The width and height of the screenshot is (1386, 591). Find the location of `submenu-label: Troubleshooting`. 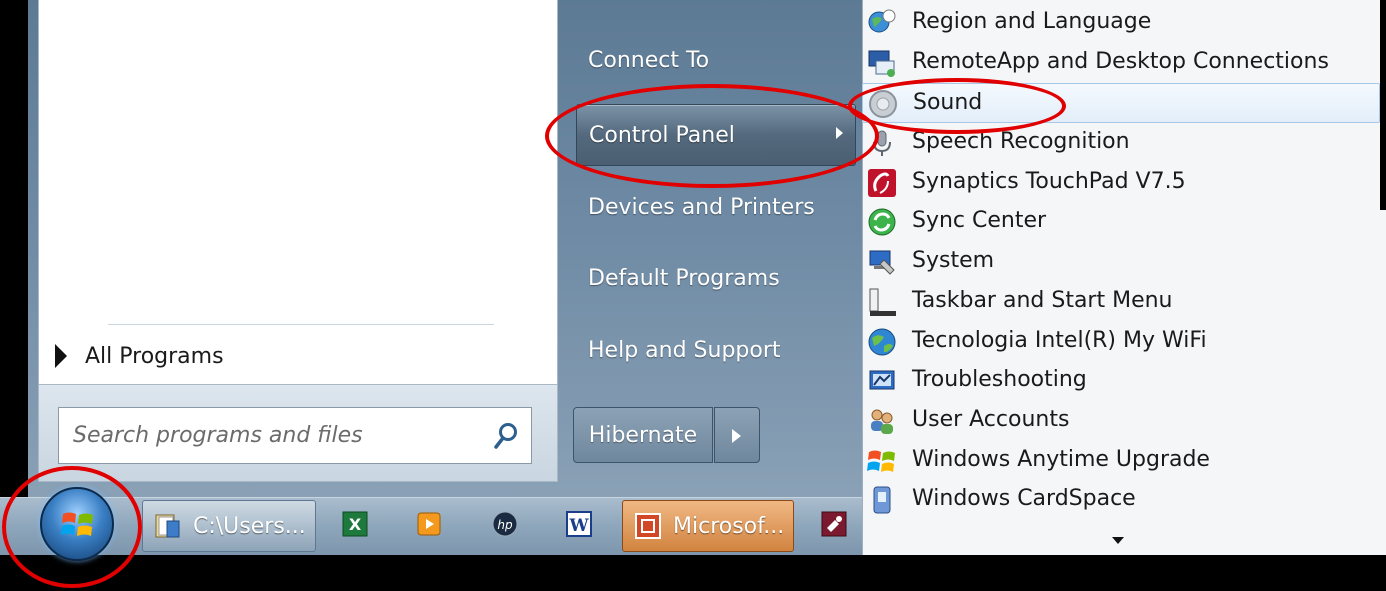

submenu-label: Troubleshooting is located at coordinates (999, 379).